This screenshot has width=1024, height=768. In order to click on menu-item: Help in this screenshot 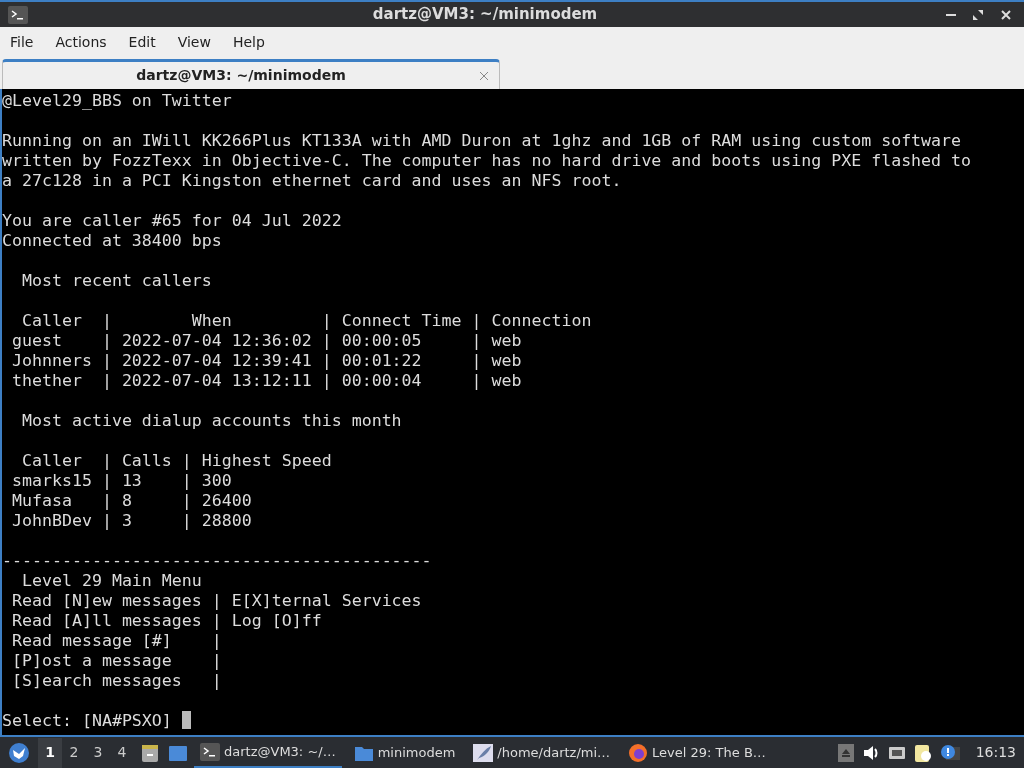, I will do `click(249, 42)`.